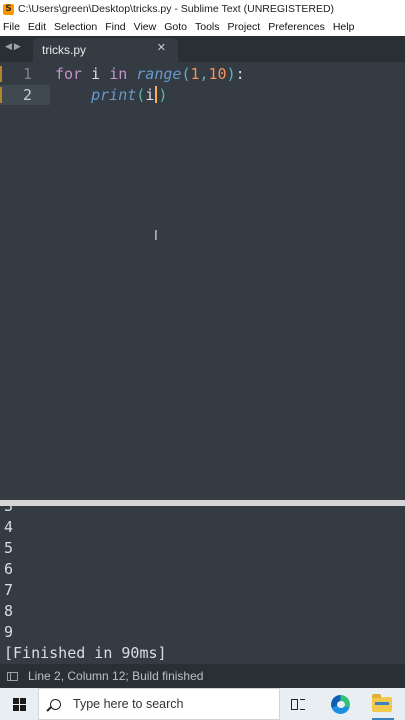  Describe the element at coordinates (128, 704) in the screenshot. I see `search-placeholder: Type here to search` at that location.